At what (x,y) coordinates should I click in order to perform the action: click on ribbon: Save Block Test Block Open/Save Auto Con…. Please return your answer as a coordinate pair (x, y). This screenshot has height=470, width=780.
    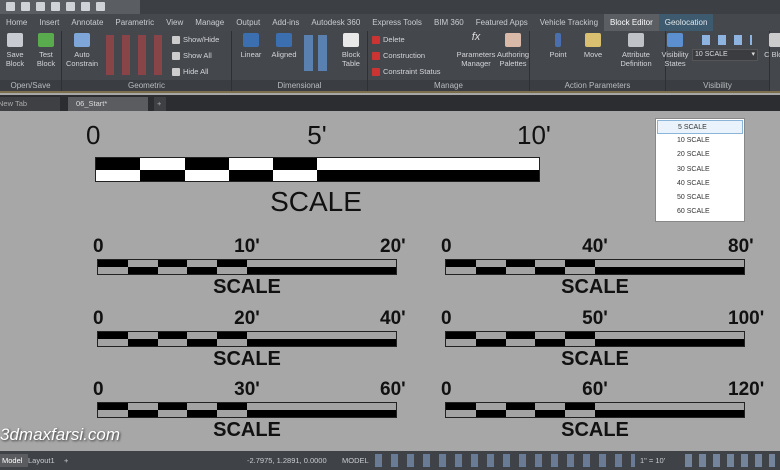
    Looking at the image, I should click on (390, 62).